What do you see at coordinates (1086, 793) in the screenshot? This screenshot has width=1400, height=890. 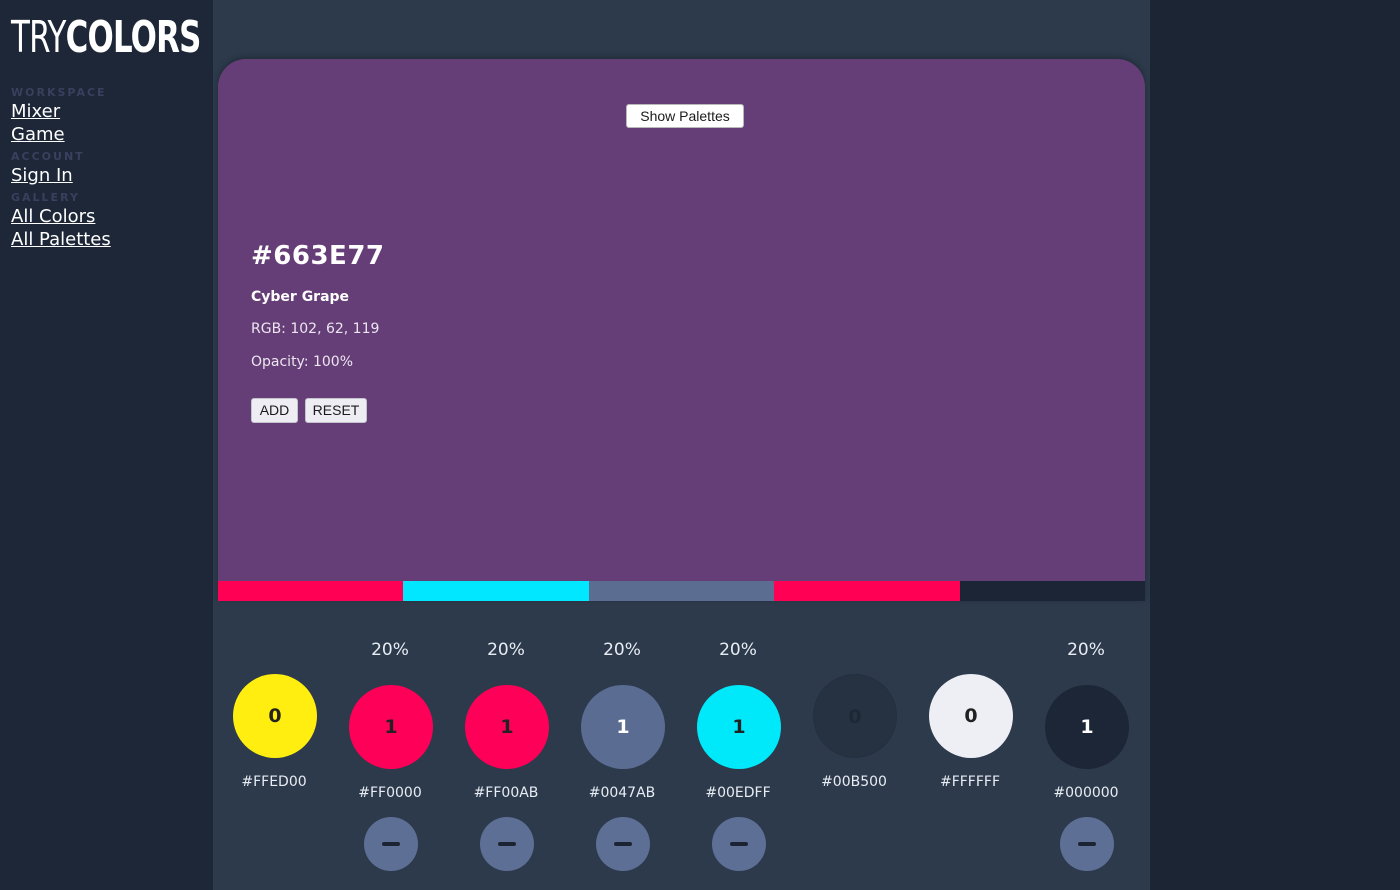 I see `swatch-hex-label: #000000` at bounding box center [1086, 793].